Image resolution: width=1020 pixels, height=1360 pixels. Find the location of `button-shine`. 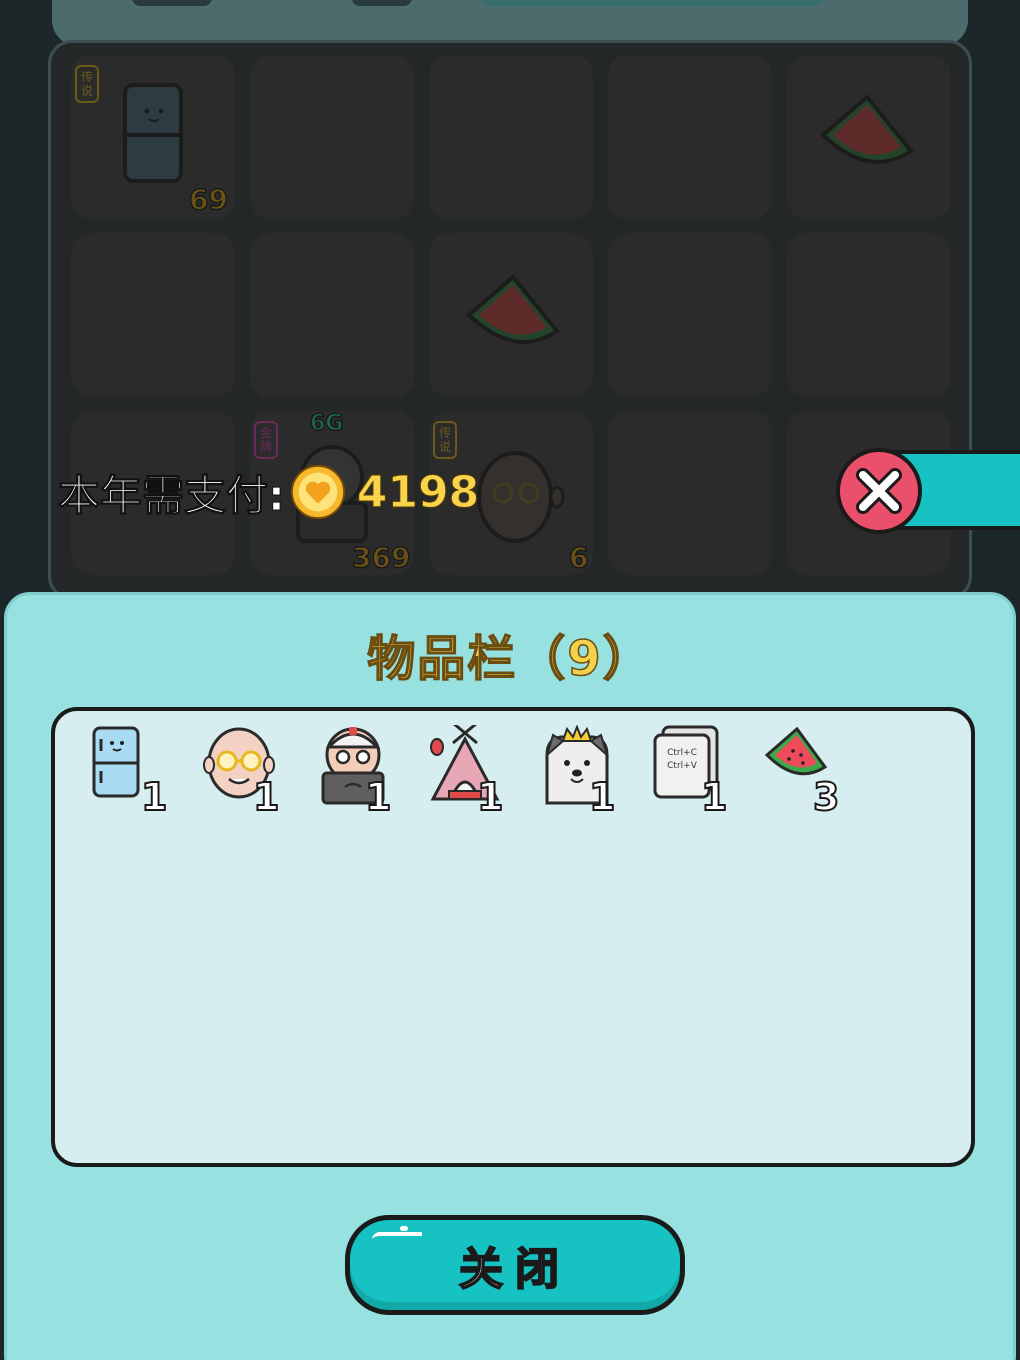

button-shine is located at coordinates (397, 1236).